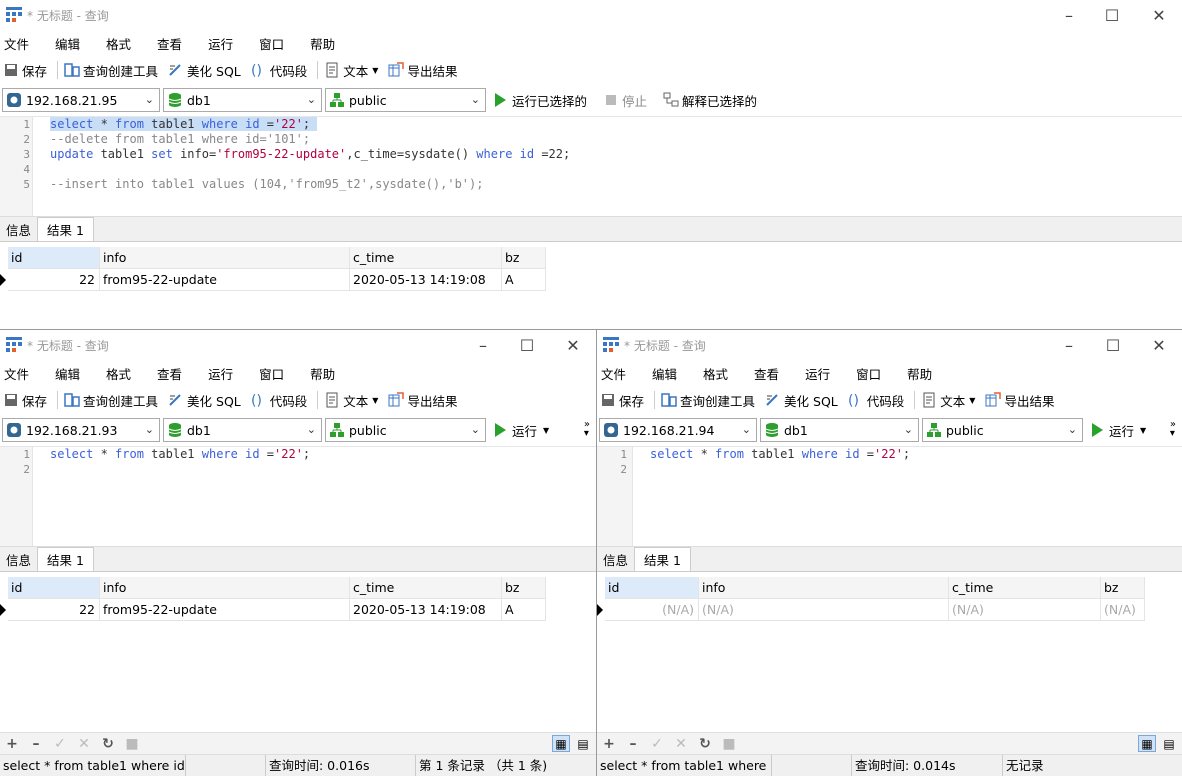  What do you see at coordinates (81, 430) in the screenshot?
I see `connection-select: 192.168.21.93 ⌄` at bounding box center [81, 430].